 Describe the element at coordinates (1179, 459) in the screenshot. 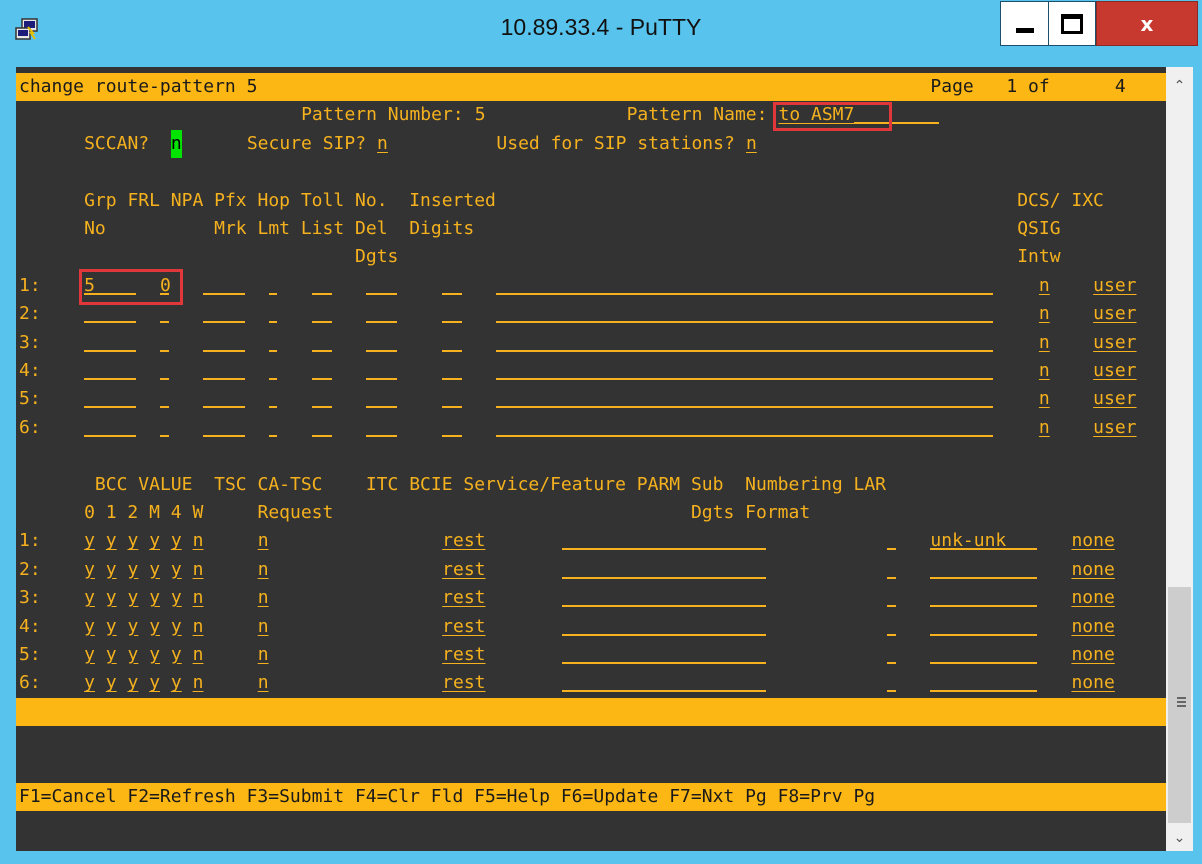

I see `vertical-scrollbar: ⌃ ⌄` at that location.